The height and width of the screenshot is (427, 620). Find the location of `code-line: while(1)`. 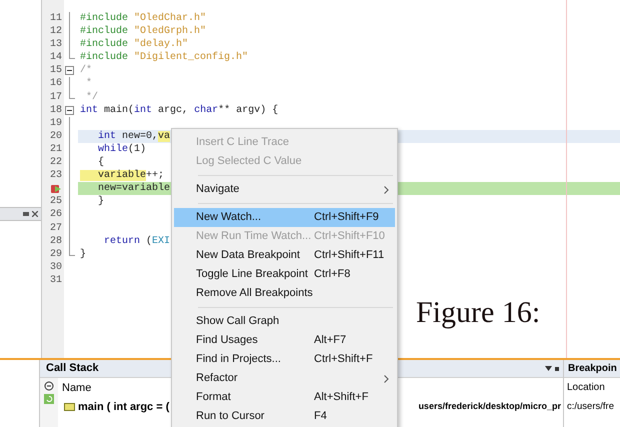

code-line: while(1) is located at coordinates (121, 149).